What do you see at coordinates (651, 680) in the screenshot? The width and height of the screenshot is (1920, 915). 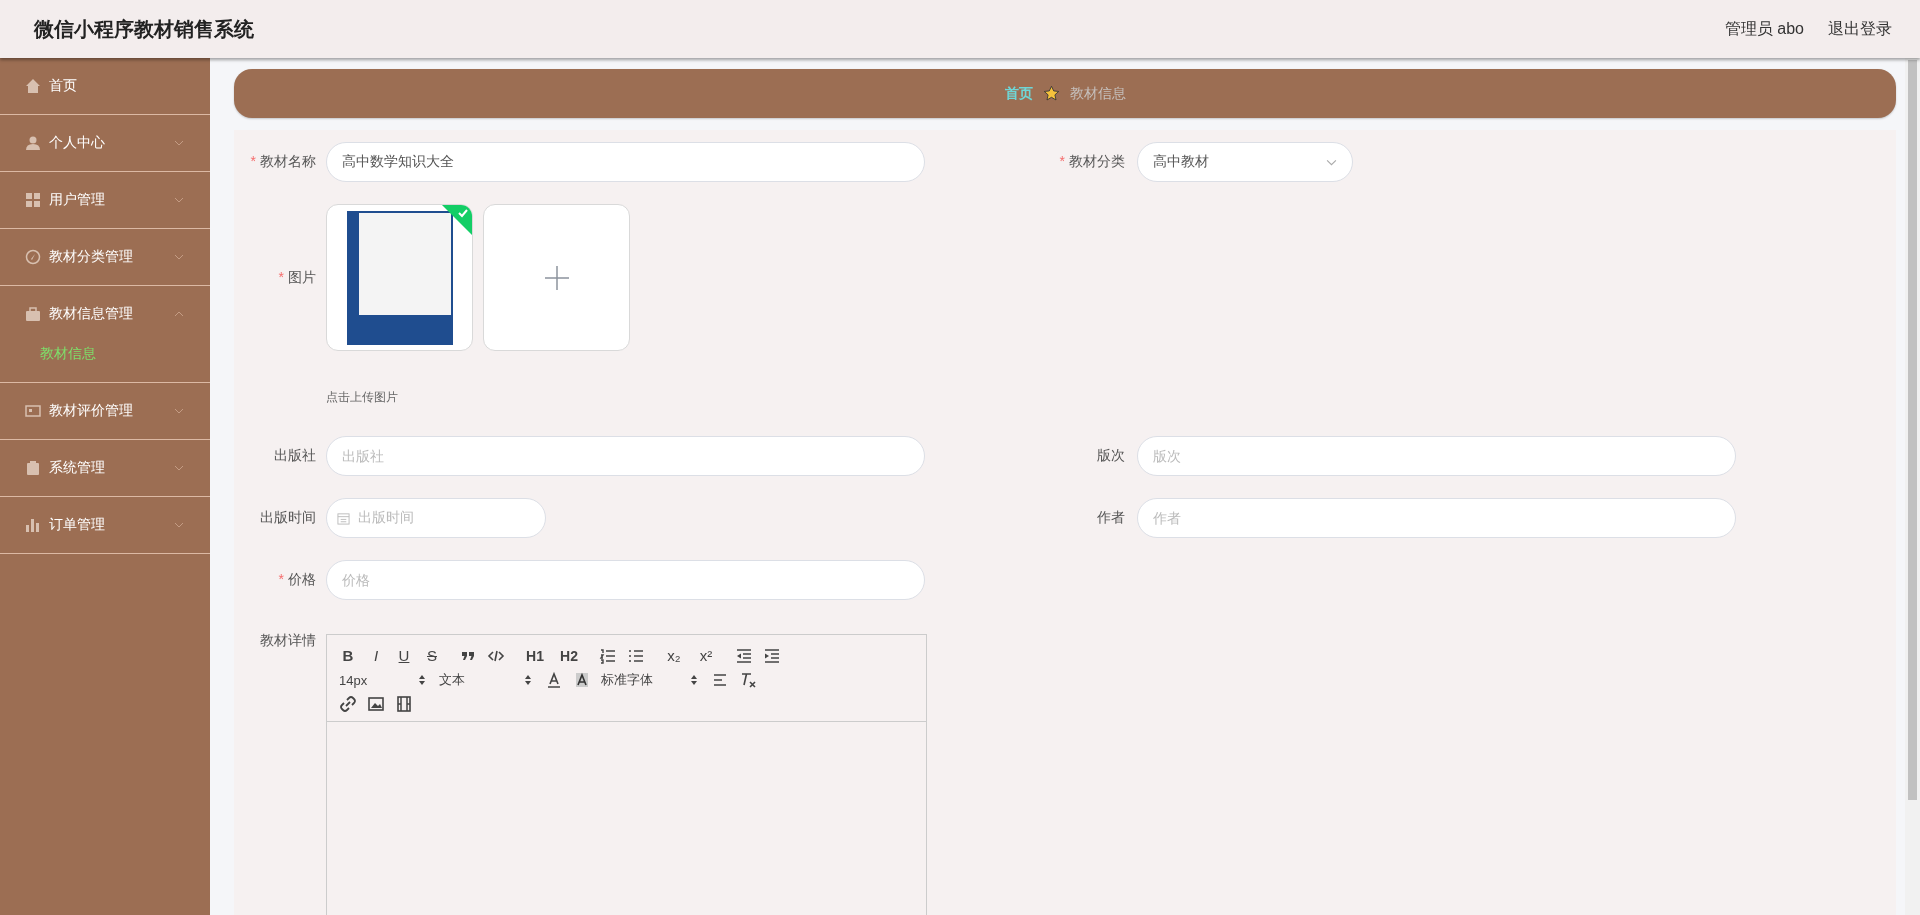 I see `picker-select: 标准字体` at bounding box center [651, 680].